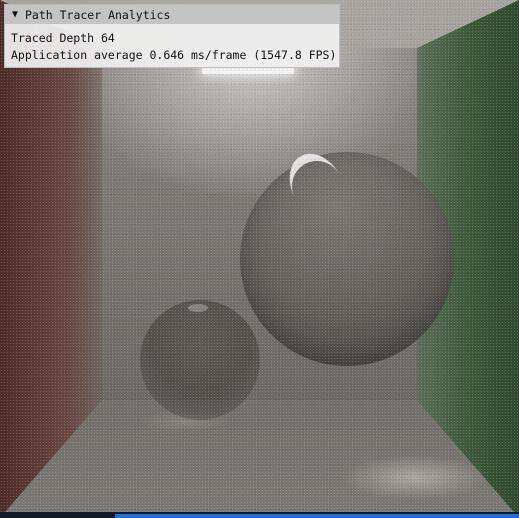 The height and width of the screenshot is (518, 519). Describe the element at coordinates (63, 38) in the screenshot. I see `traced-depth-text: Traced Depth 64` at that location.